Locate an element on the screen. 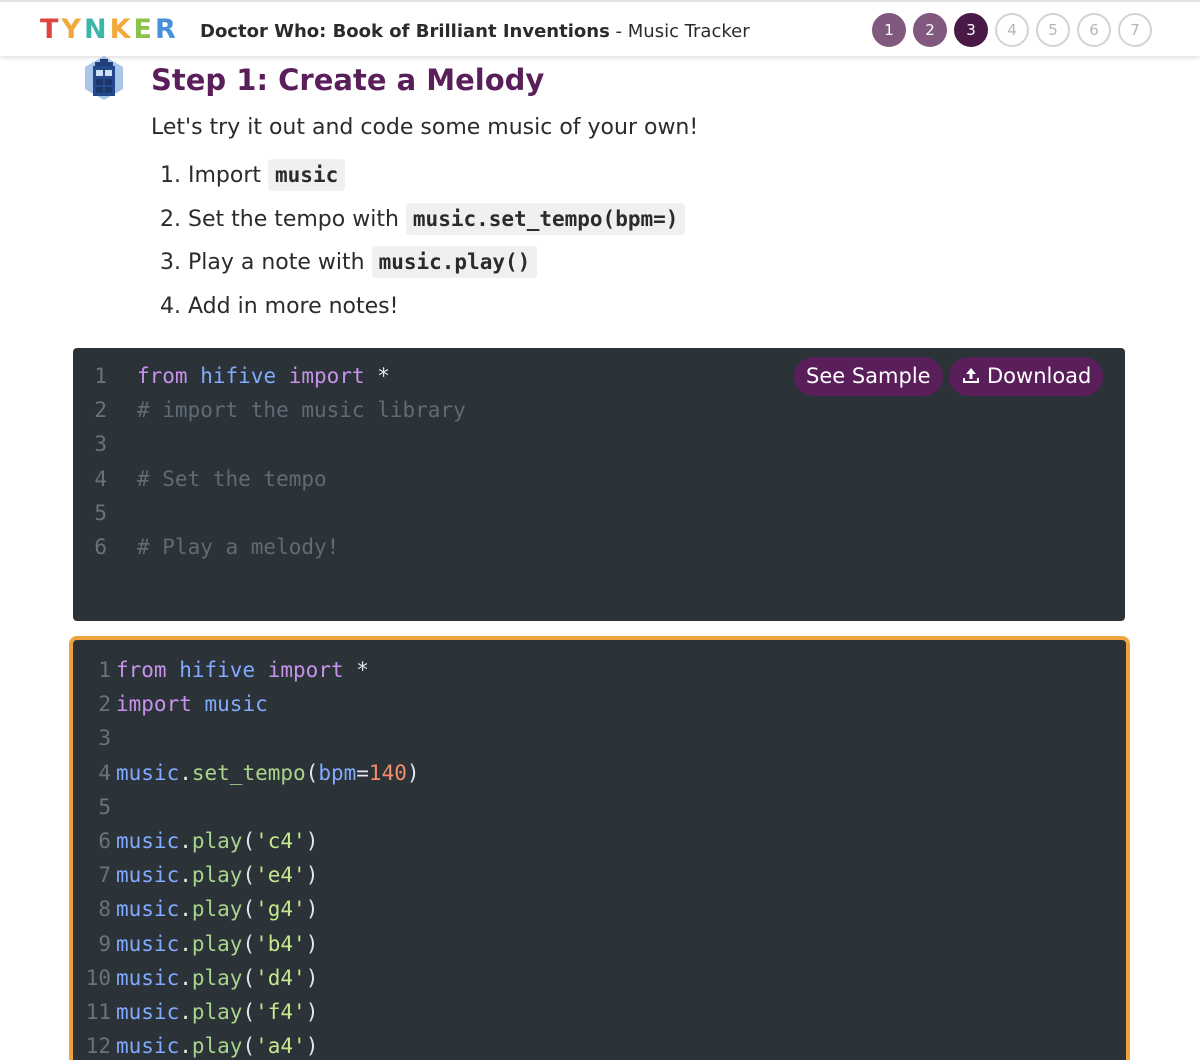  code-token: 'c4' is located at coordinates (280, 841).